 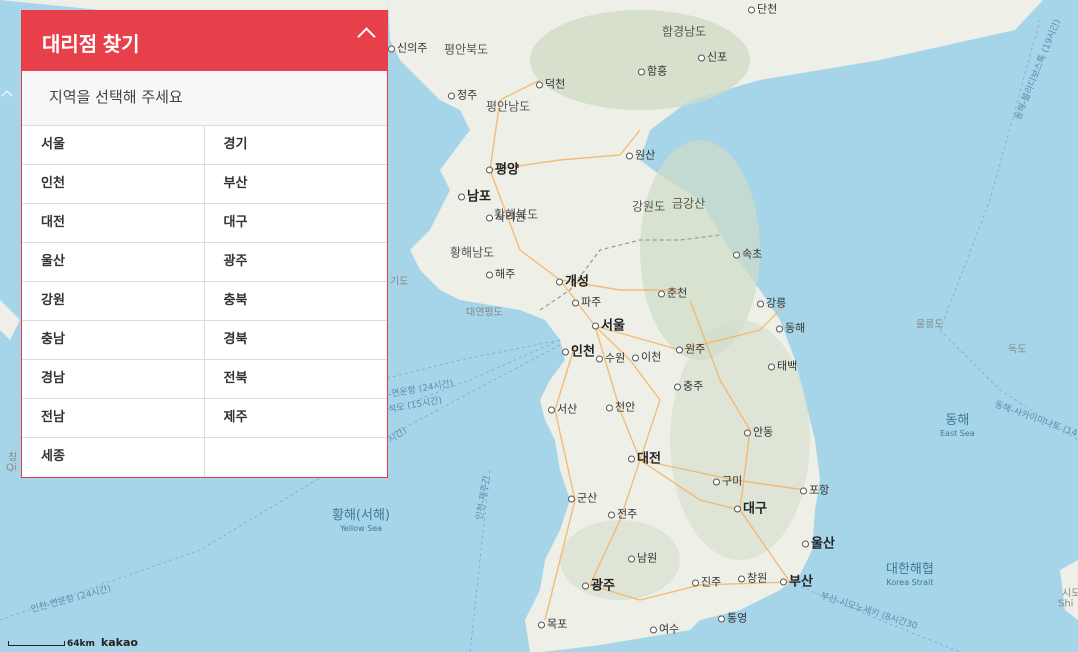 I want to click on region-option: 경기, so click(x=295, y=145).